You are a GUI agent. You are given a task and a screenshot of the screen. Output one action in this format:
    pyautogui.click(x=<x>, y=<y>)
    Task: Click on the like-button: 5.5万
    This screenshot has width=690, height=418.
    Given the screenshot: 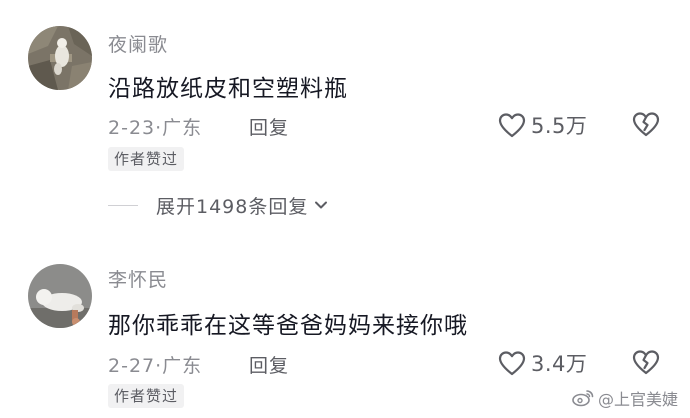 What is the action you would take?
    pyautogui.click(x=542, y=125)
    